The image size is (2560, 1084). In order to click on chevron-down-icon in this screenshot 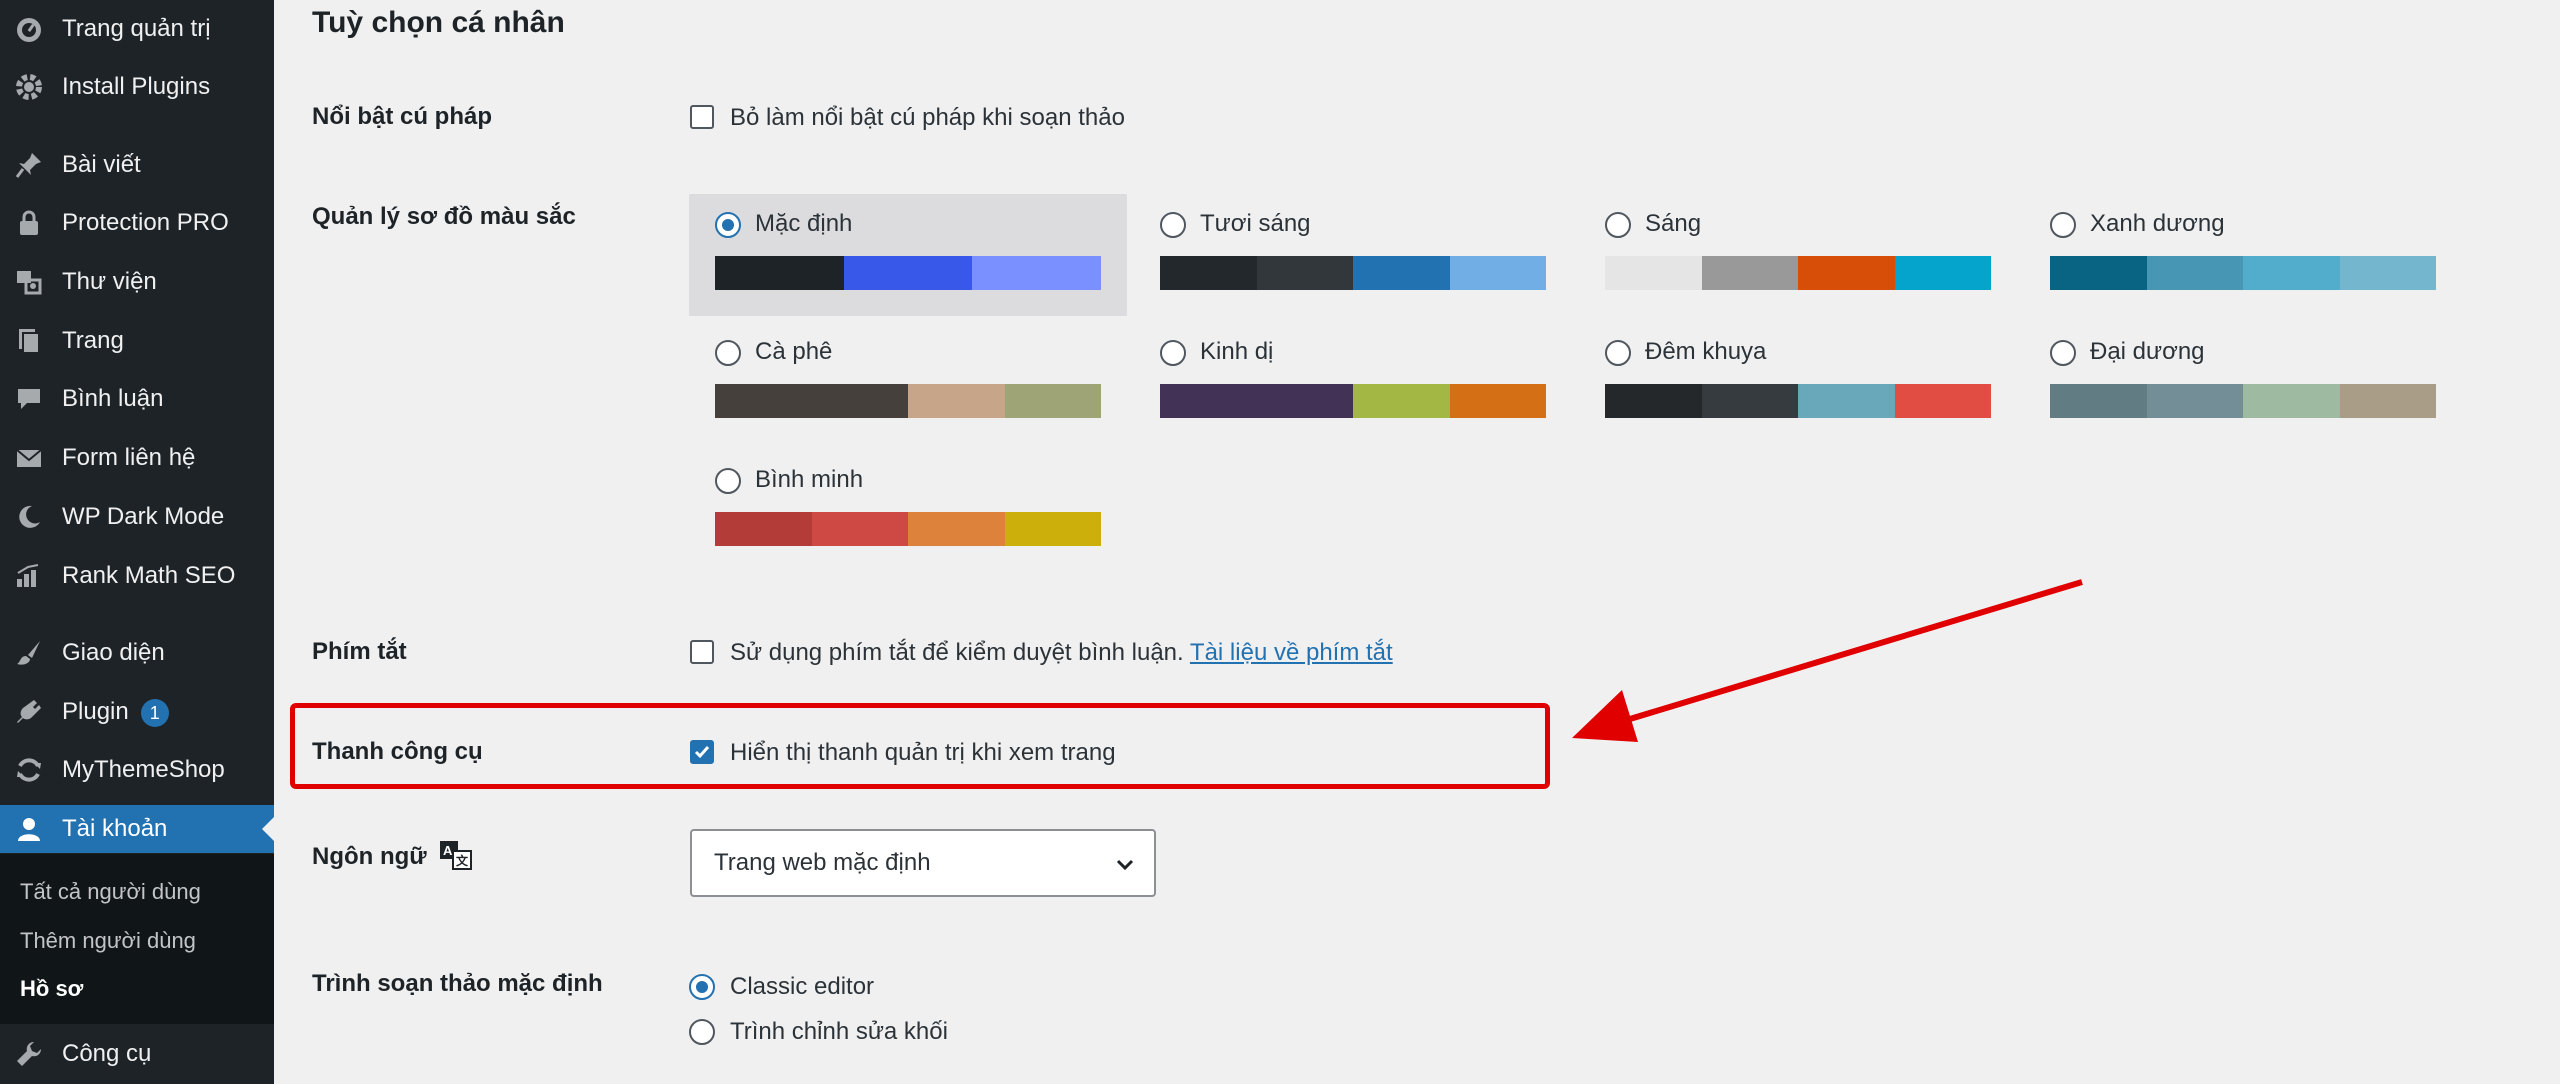, I will do `click(1125, 865)`.